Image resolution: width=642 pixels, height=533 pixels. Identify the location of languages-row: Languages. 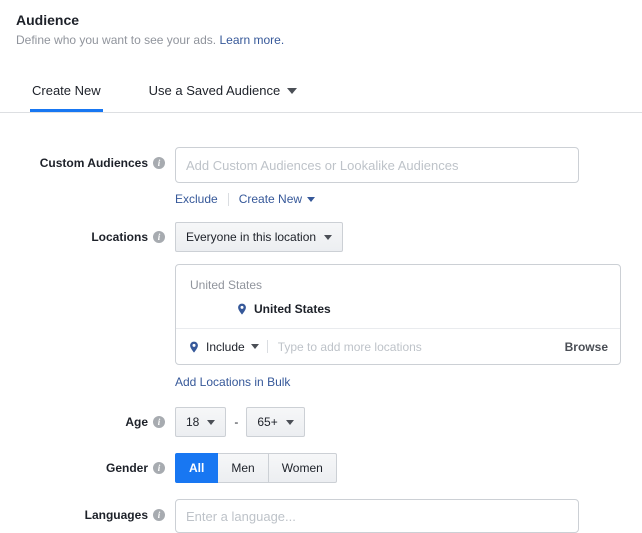
(321, 516).